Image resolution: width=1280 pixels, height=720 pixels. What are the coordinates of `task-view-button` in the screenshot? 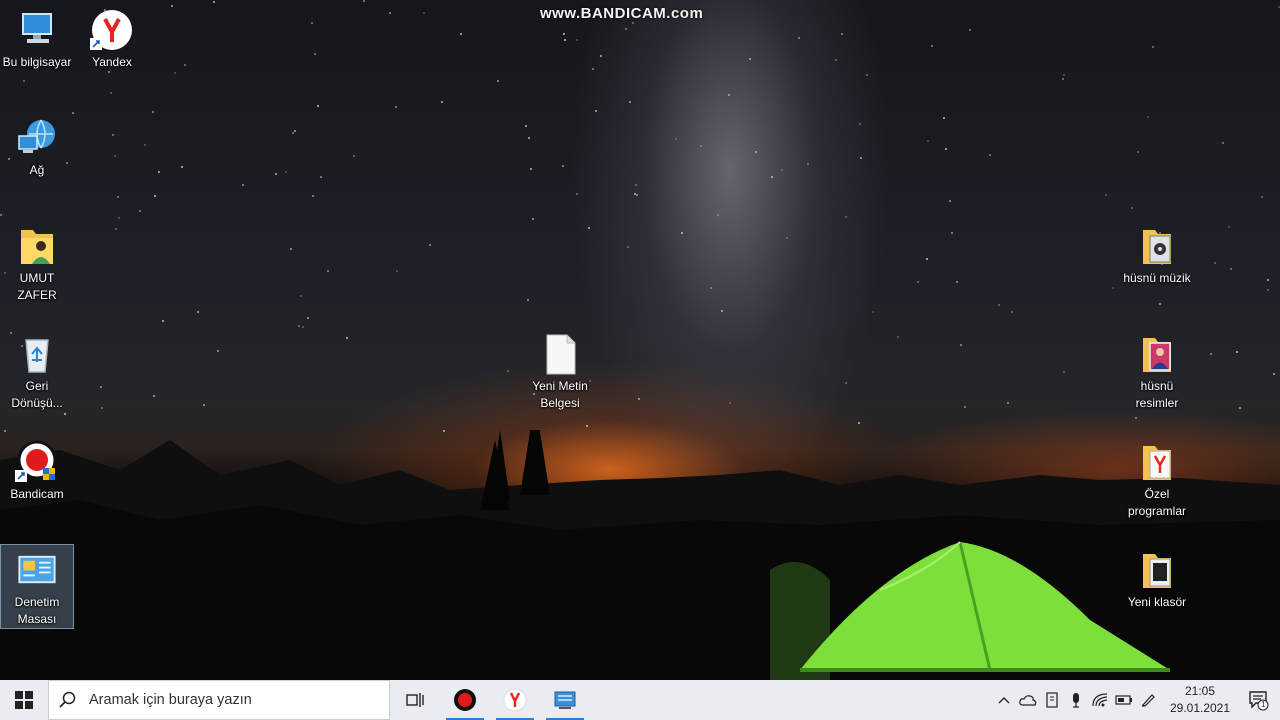 It's located at (415, 700).